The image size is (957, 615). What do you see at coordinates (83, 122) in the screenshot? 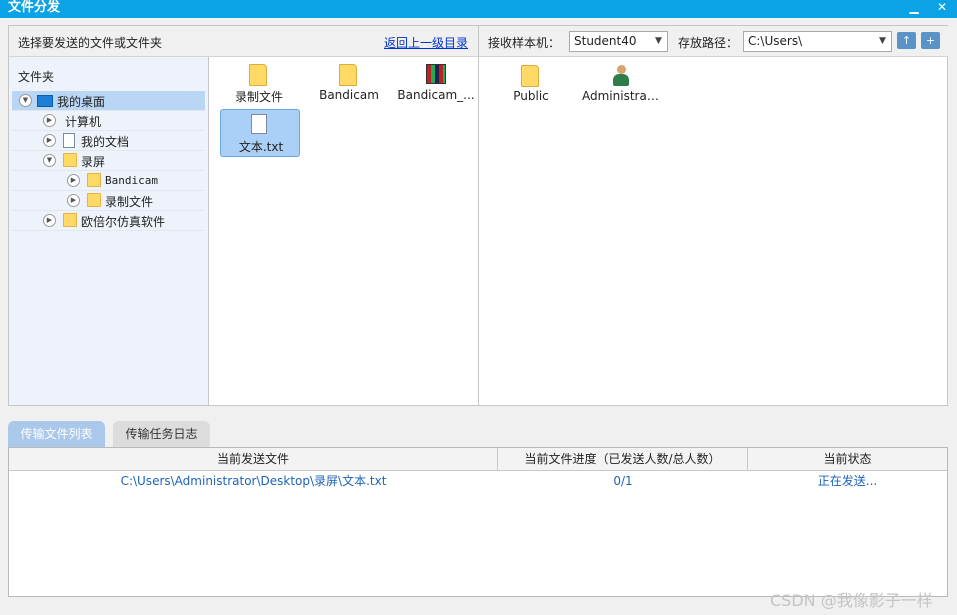
I see `tree-item-label: 计算机` at bounding box center [83, 122].